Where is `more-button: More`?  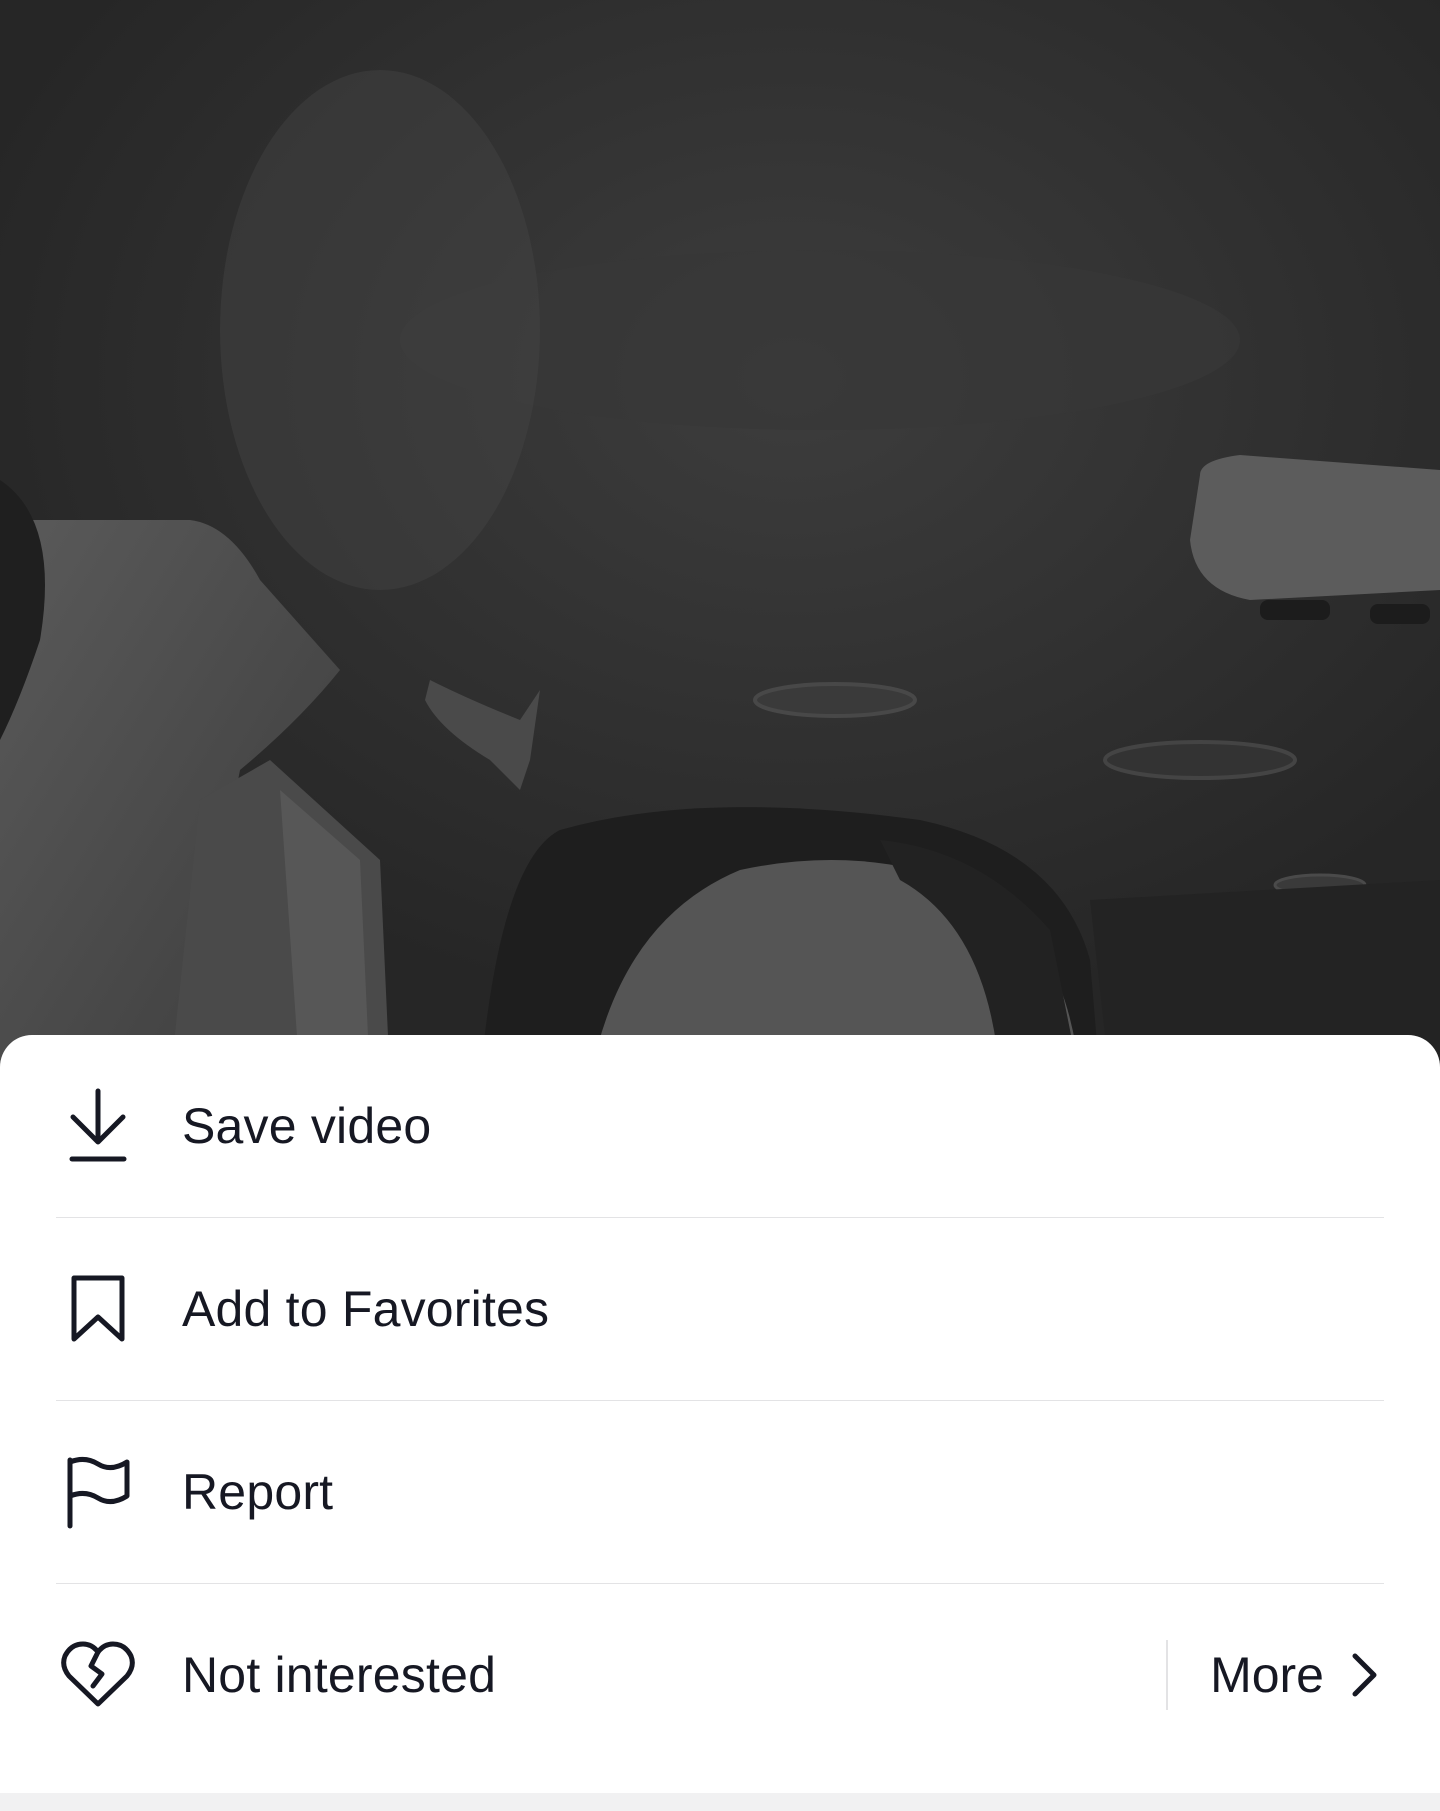 more-button: More is located at coordinates (1297, 1675).